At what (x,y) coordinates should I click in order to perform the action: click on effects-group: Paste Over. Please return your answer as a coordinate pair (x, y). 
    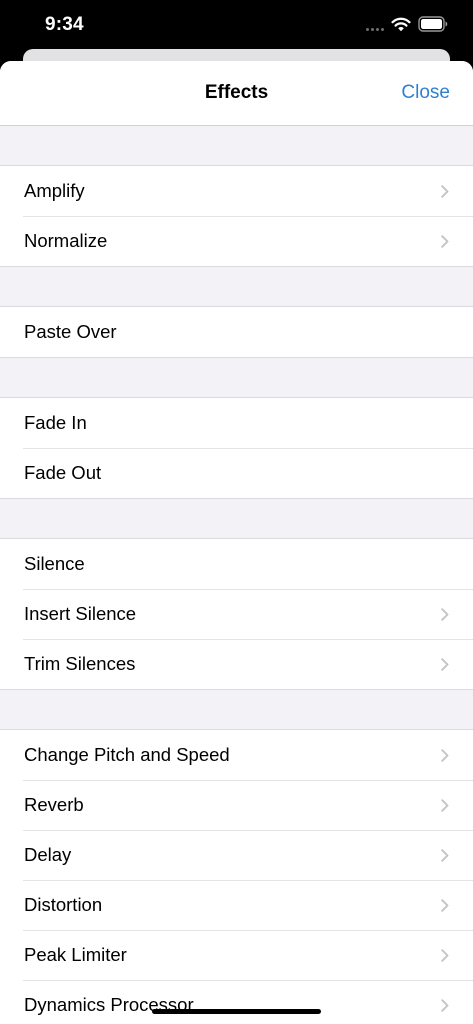
    Looking at the image, I should click on (236, 332).